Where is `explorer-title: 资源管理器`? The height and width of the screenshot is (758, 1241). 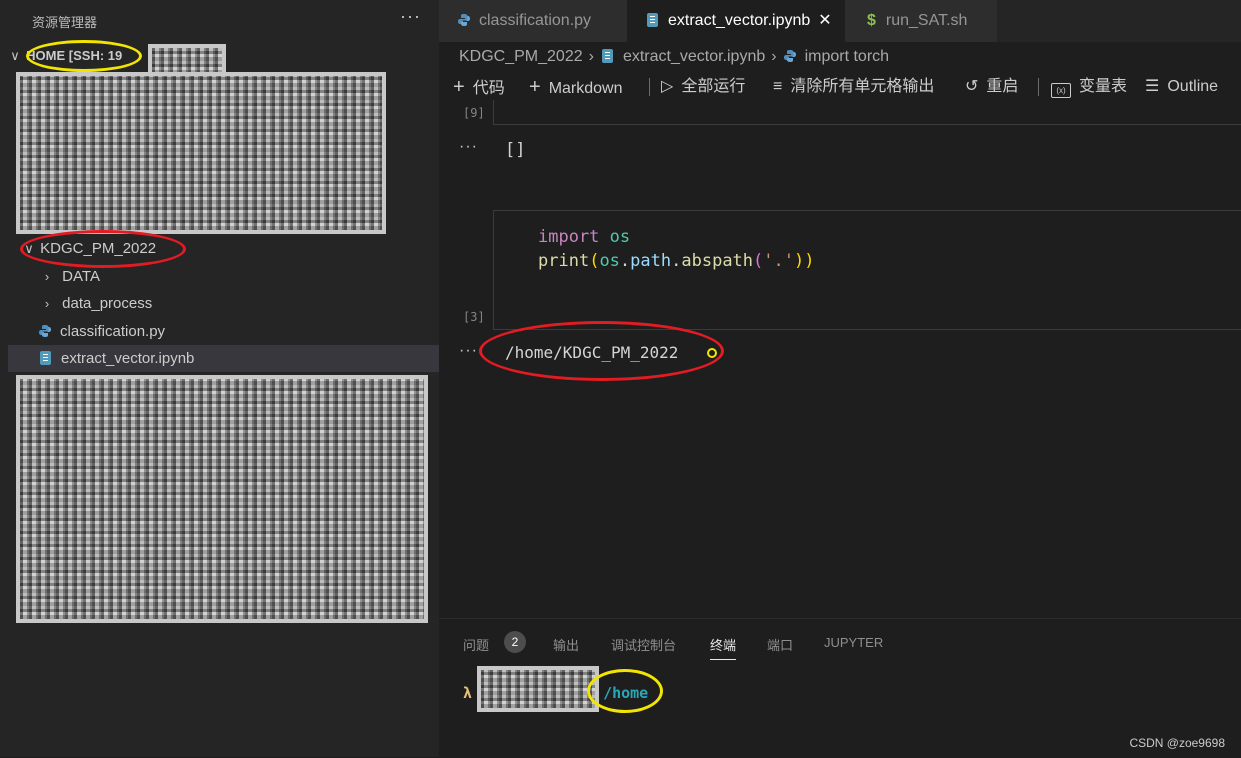 explorer-title: 资源管理器 is located at coordinates (65, 22).